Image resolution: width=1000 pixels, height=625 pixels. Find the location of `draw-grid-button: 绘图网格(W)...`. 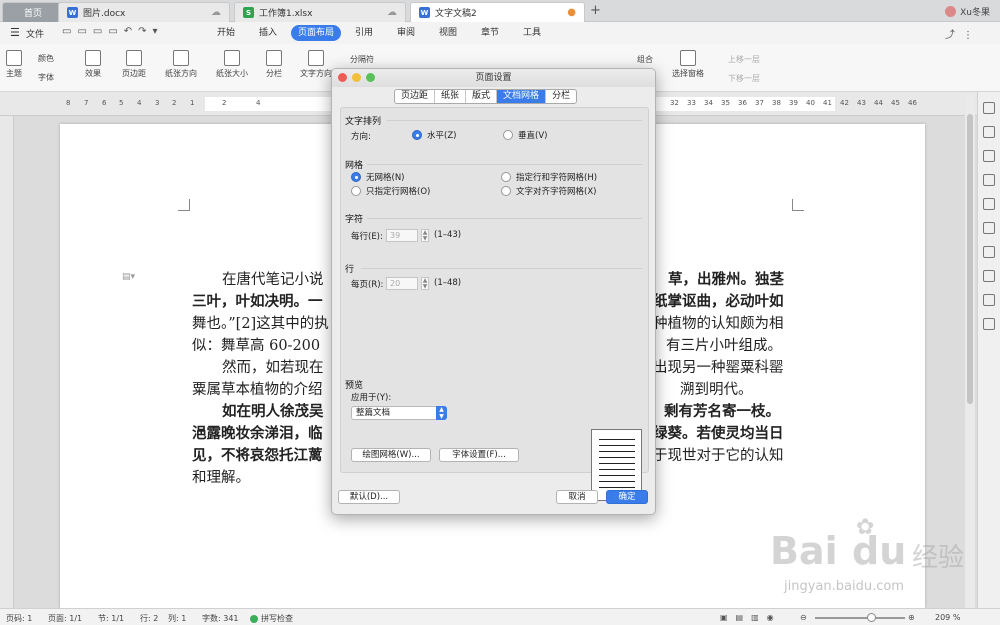

draw-grid-button: 绘图网格(W)... is located at coordinates (391, 455).